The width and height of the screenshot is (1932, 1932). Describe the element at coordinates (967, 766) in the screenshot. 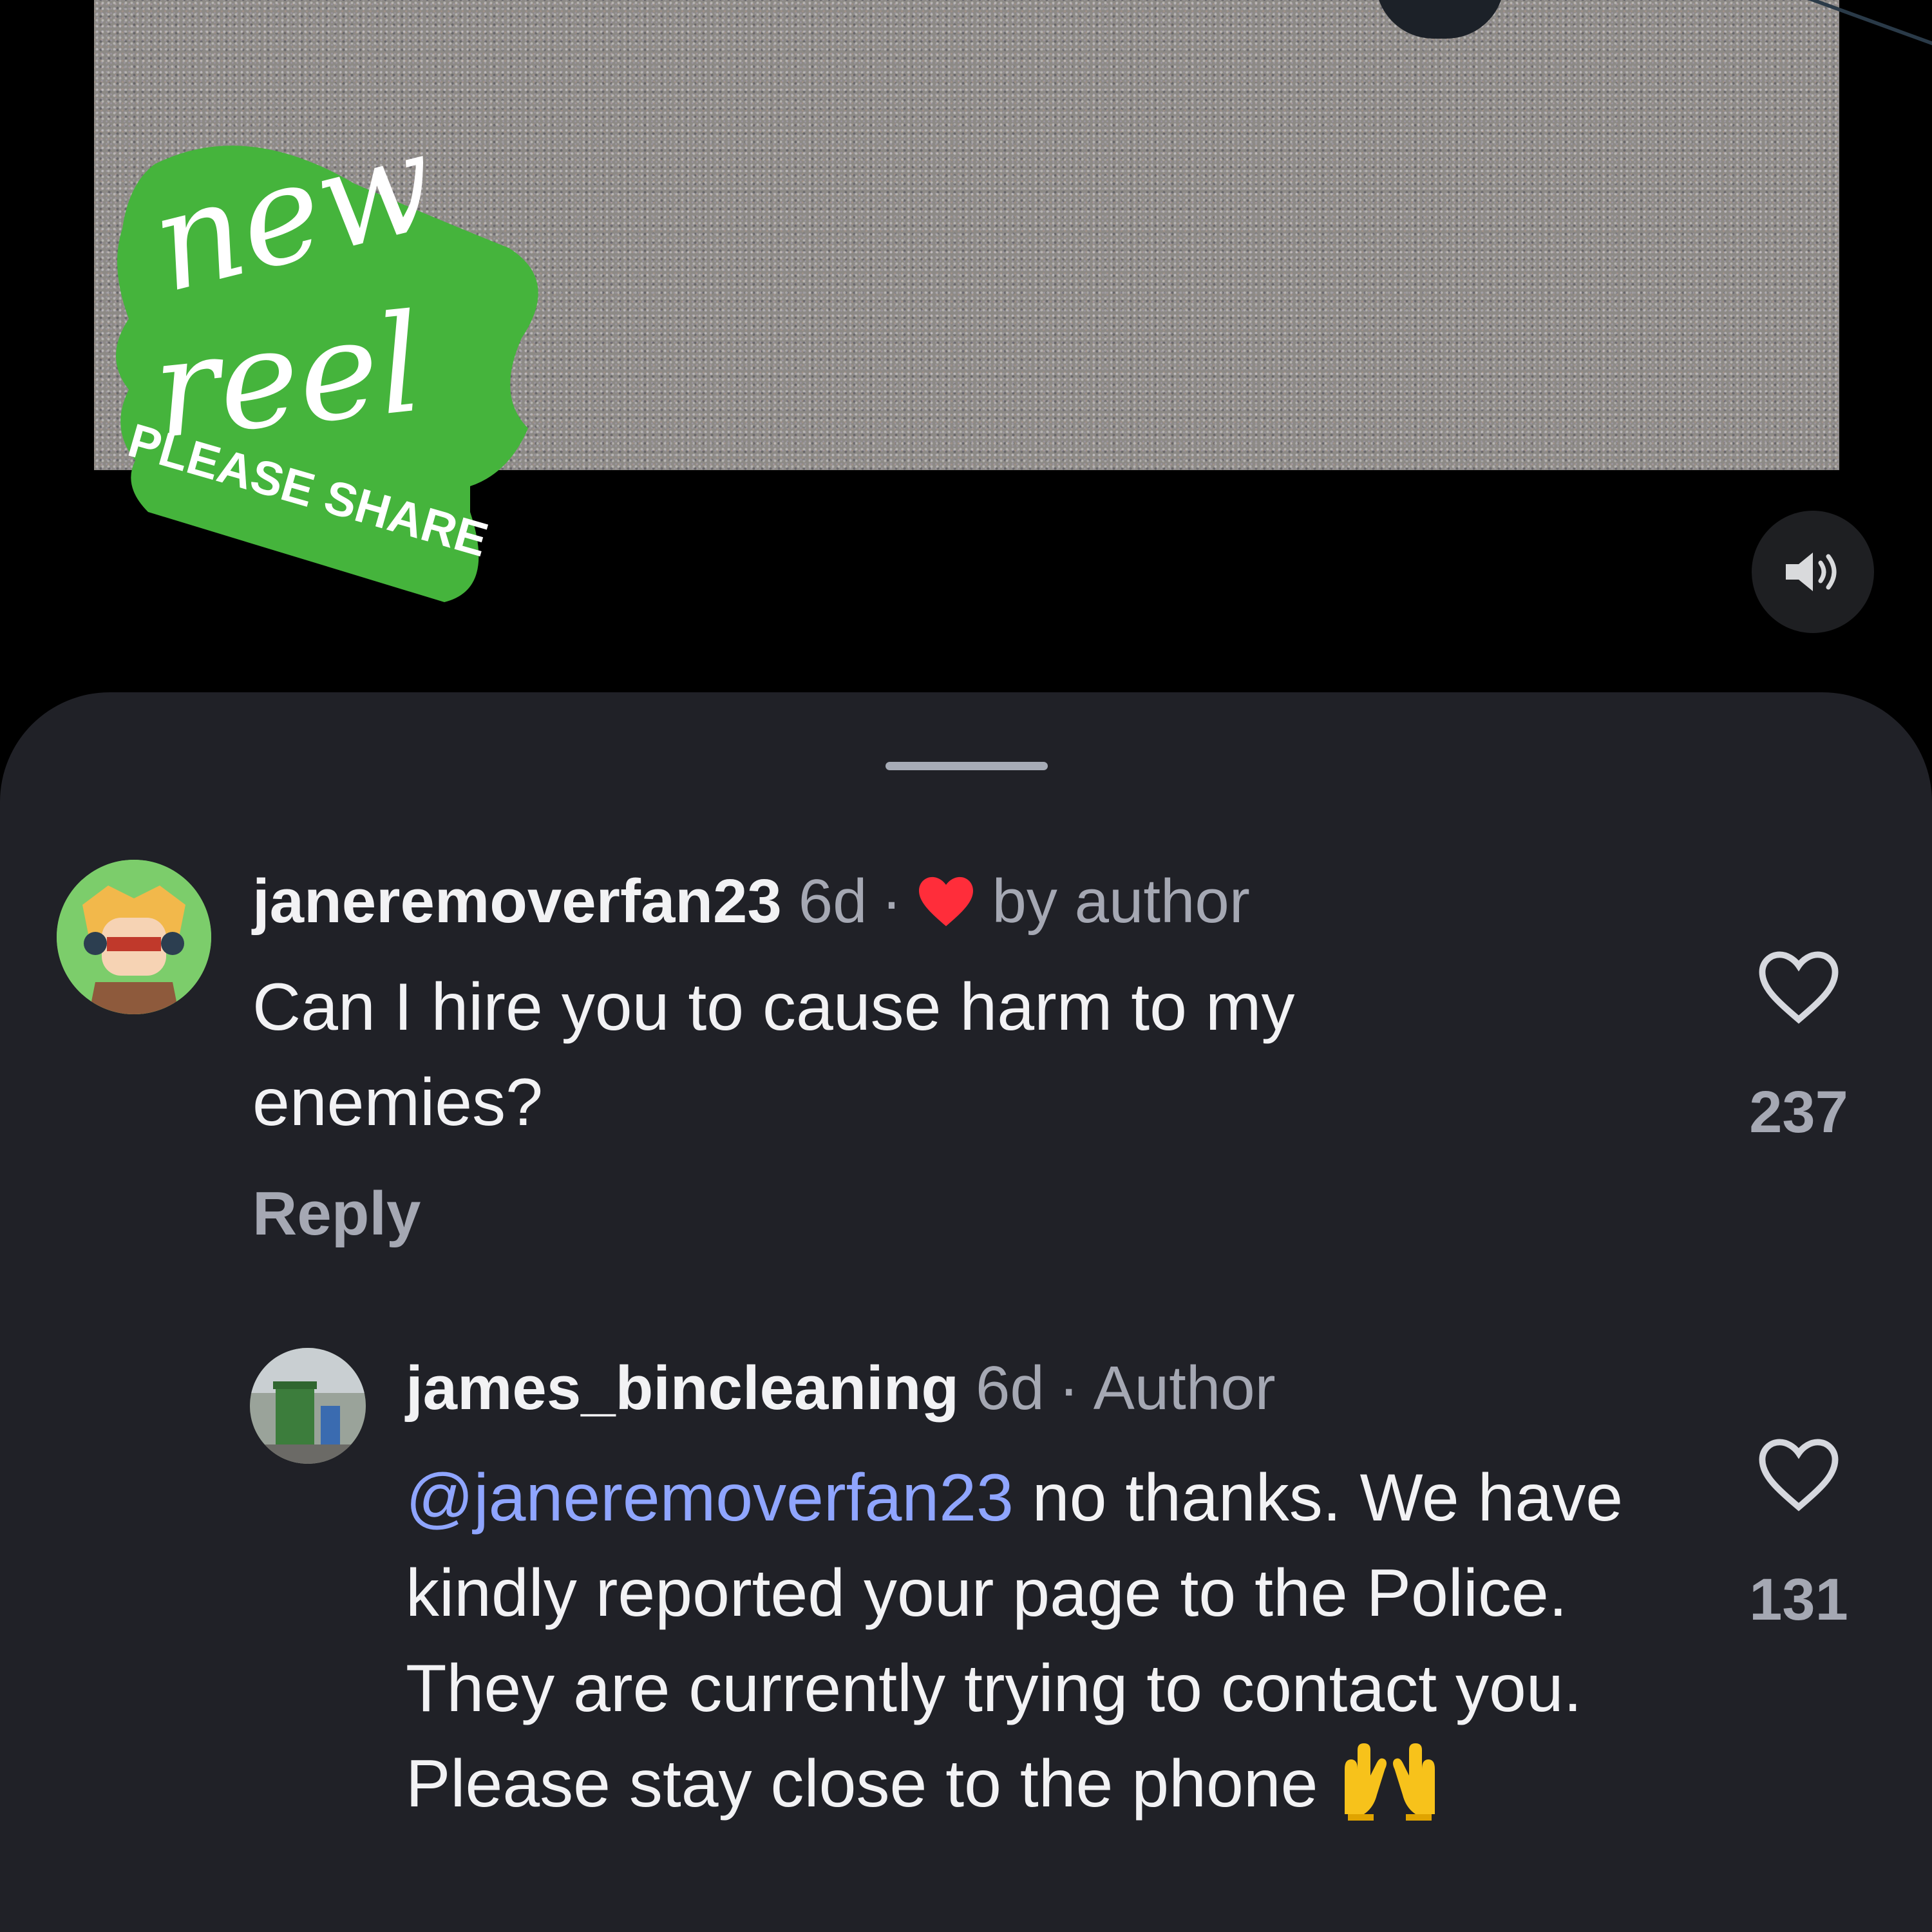

I see `sheet-drag-handle` at that location.